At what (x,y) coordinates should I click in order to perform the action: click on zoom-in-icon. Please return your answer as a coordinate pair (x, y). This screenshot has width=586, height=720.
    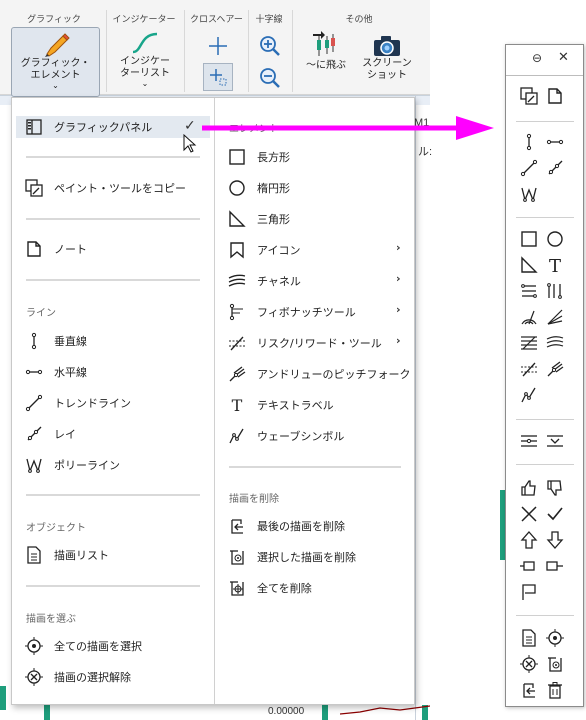
    Looking at the image, I should click on (270, 46).